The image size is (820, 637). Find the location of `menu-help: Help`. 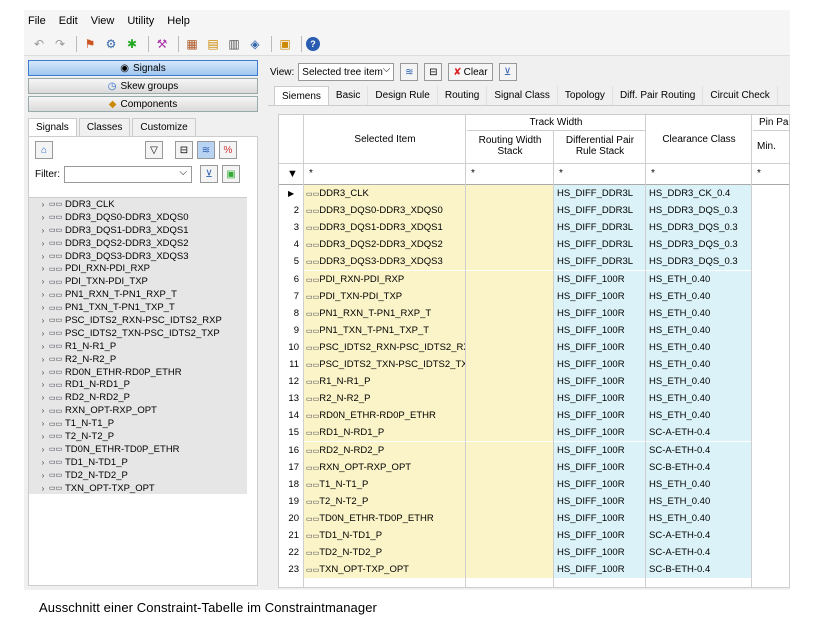

menu-help: Help is located at coordinates (178, 21).